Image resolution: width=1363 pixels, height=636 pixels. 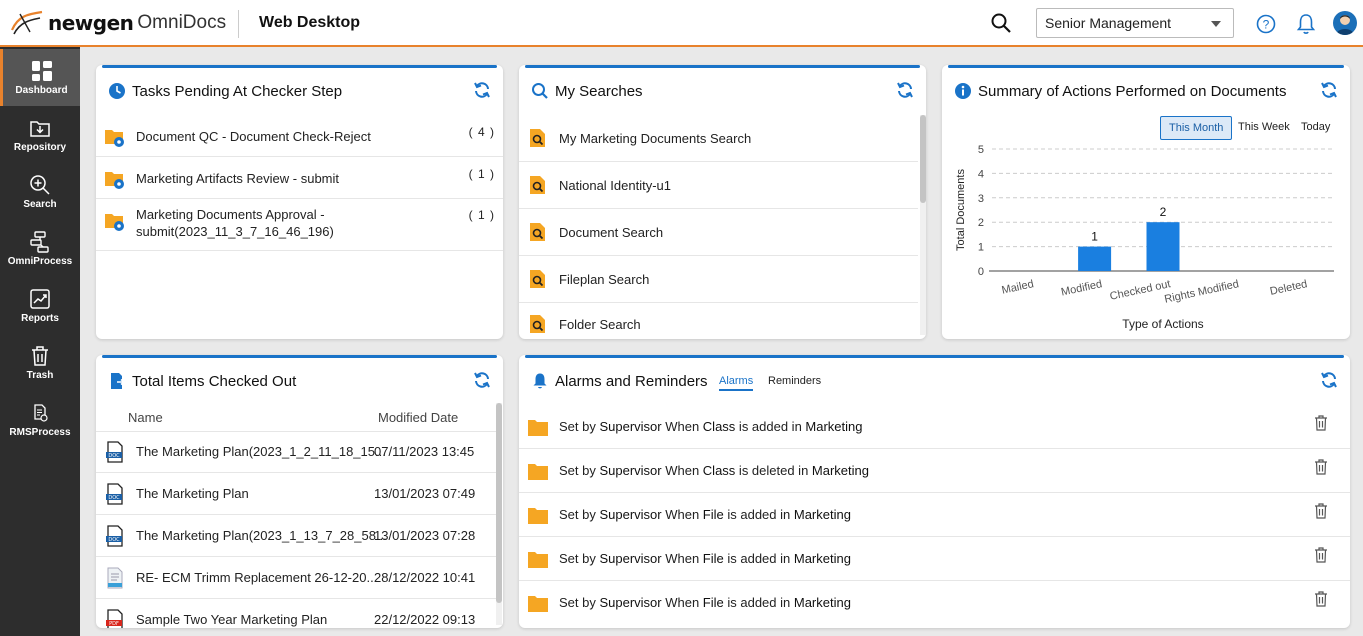 What do you see at coordinates (40, 432) in the screenshot?
I see `sidebar-item-label: RMSProcess` at bounding box center [40, 432].